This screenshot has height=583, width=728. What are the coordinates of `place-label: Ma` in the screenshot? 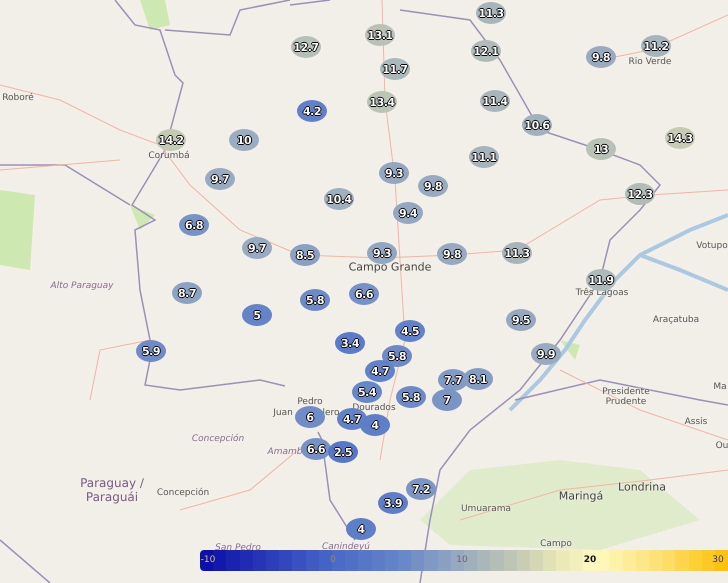 It's located at (720, 387).